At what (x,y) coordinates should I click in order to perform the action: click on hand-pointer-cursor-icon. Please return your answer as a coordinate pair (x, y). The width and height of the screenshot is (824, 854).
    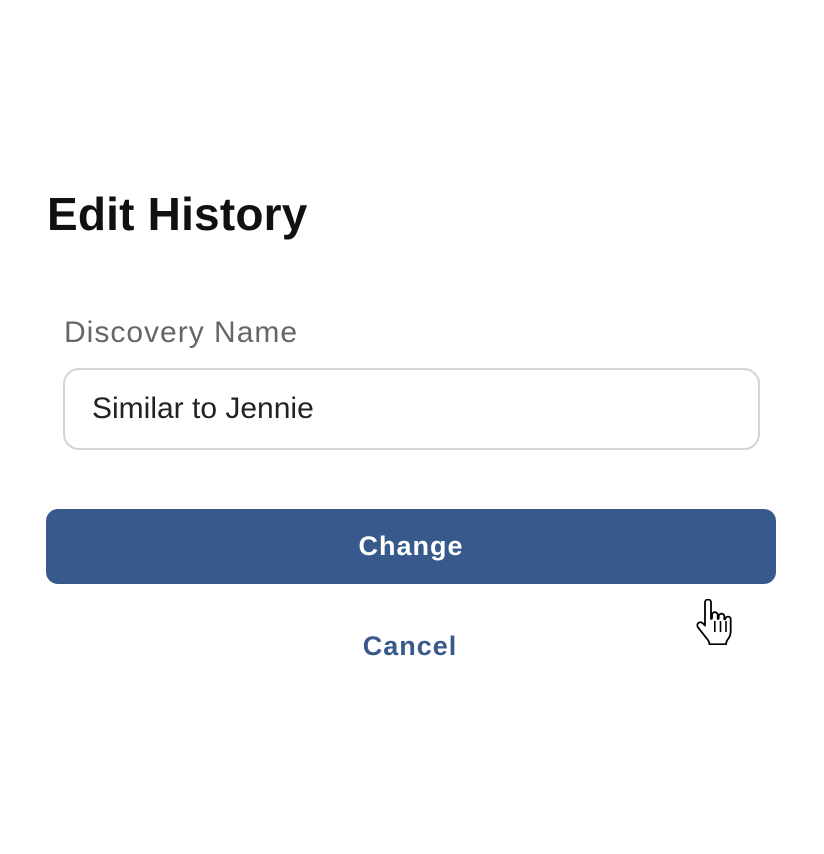
    Looking at the image, I should click on (714, 622).